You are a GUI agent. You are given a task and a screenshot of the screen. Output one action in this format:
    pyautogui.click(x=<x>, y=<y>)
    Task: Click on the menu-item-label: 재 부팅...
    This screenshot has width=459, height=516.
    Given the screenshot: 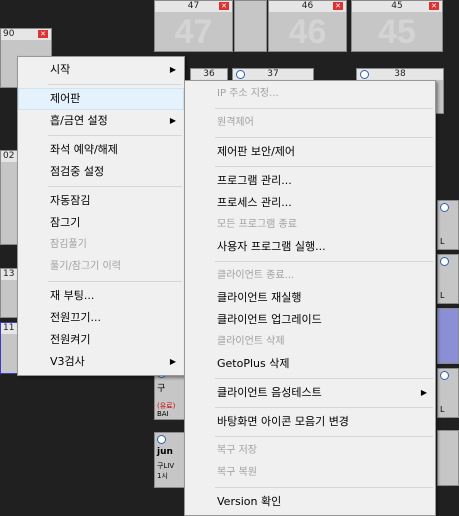 What is the action you would take?
    pyautogui.click(x=72, y=295)
    